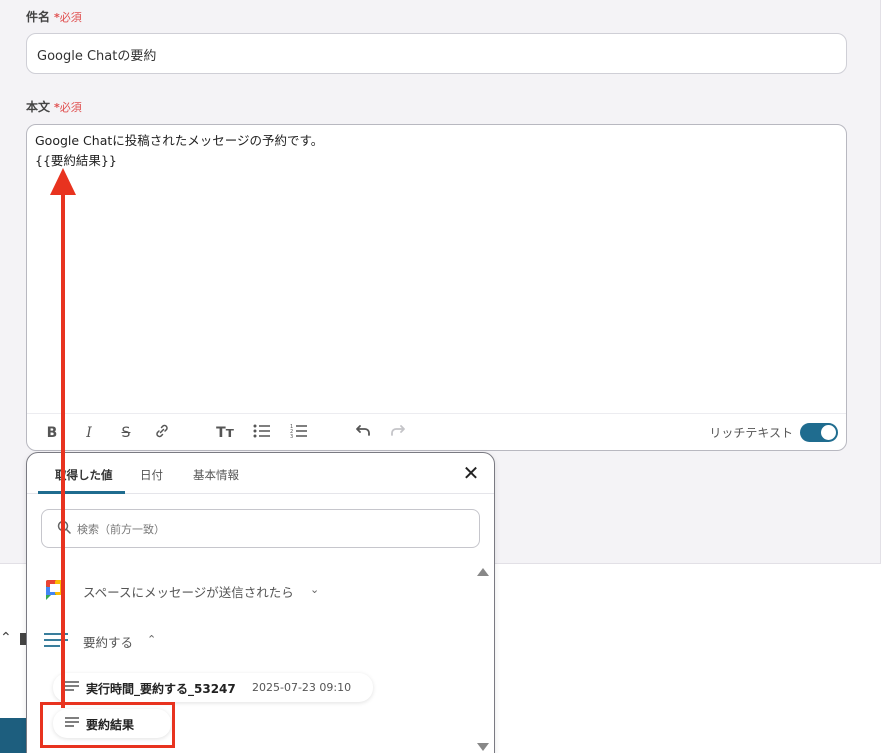  What do you see at coordinates (81, 492) in the screenshot?
I see `active-tab-indicator` at bounding box center [81, 492].